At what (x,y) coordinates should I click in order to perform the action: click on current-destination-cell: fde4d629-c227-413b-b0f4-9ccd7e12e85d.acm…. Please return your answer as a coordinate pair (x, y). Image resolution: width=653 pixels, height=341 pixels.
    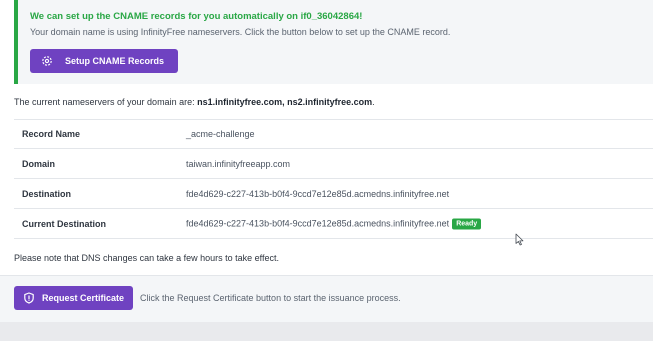
    Looking at the image, I should click on (334, 223).